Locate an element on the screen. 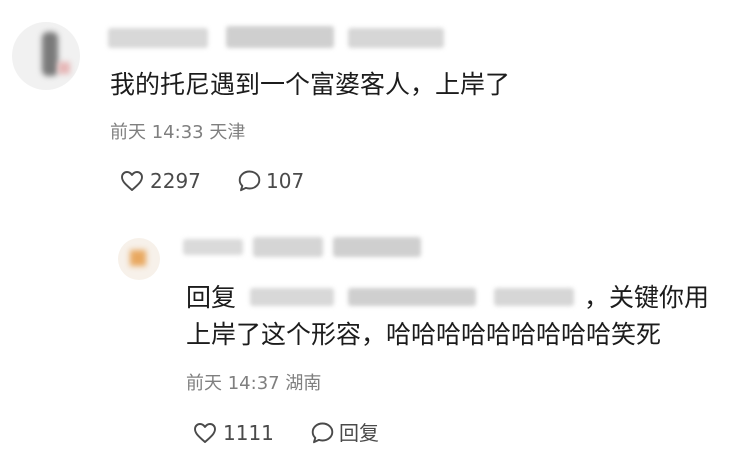 The image size is (729, 469). reply-text-line1: 回复 ，关键你用 is located at coordinates (456, 298).